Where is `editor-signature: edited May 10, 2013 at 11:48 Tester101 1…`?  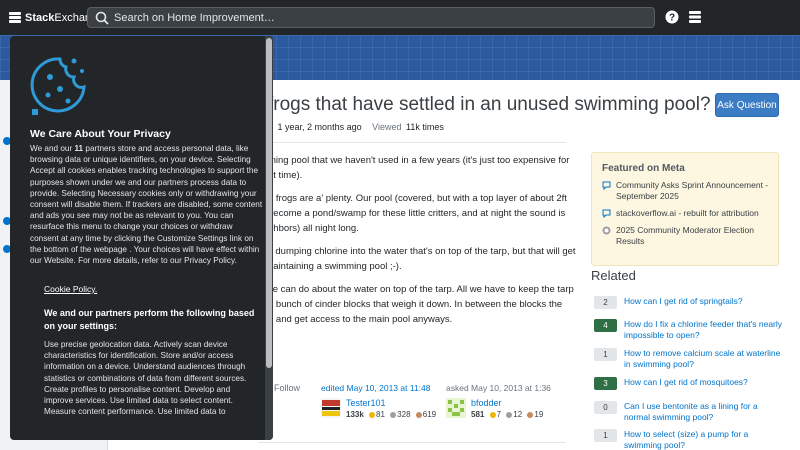
editor-signature: edited May 10, 2013 at 11:48 Tester101 1… is located at coordinates (378, 401).